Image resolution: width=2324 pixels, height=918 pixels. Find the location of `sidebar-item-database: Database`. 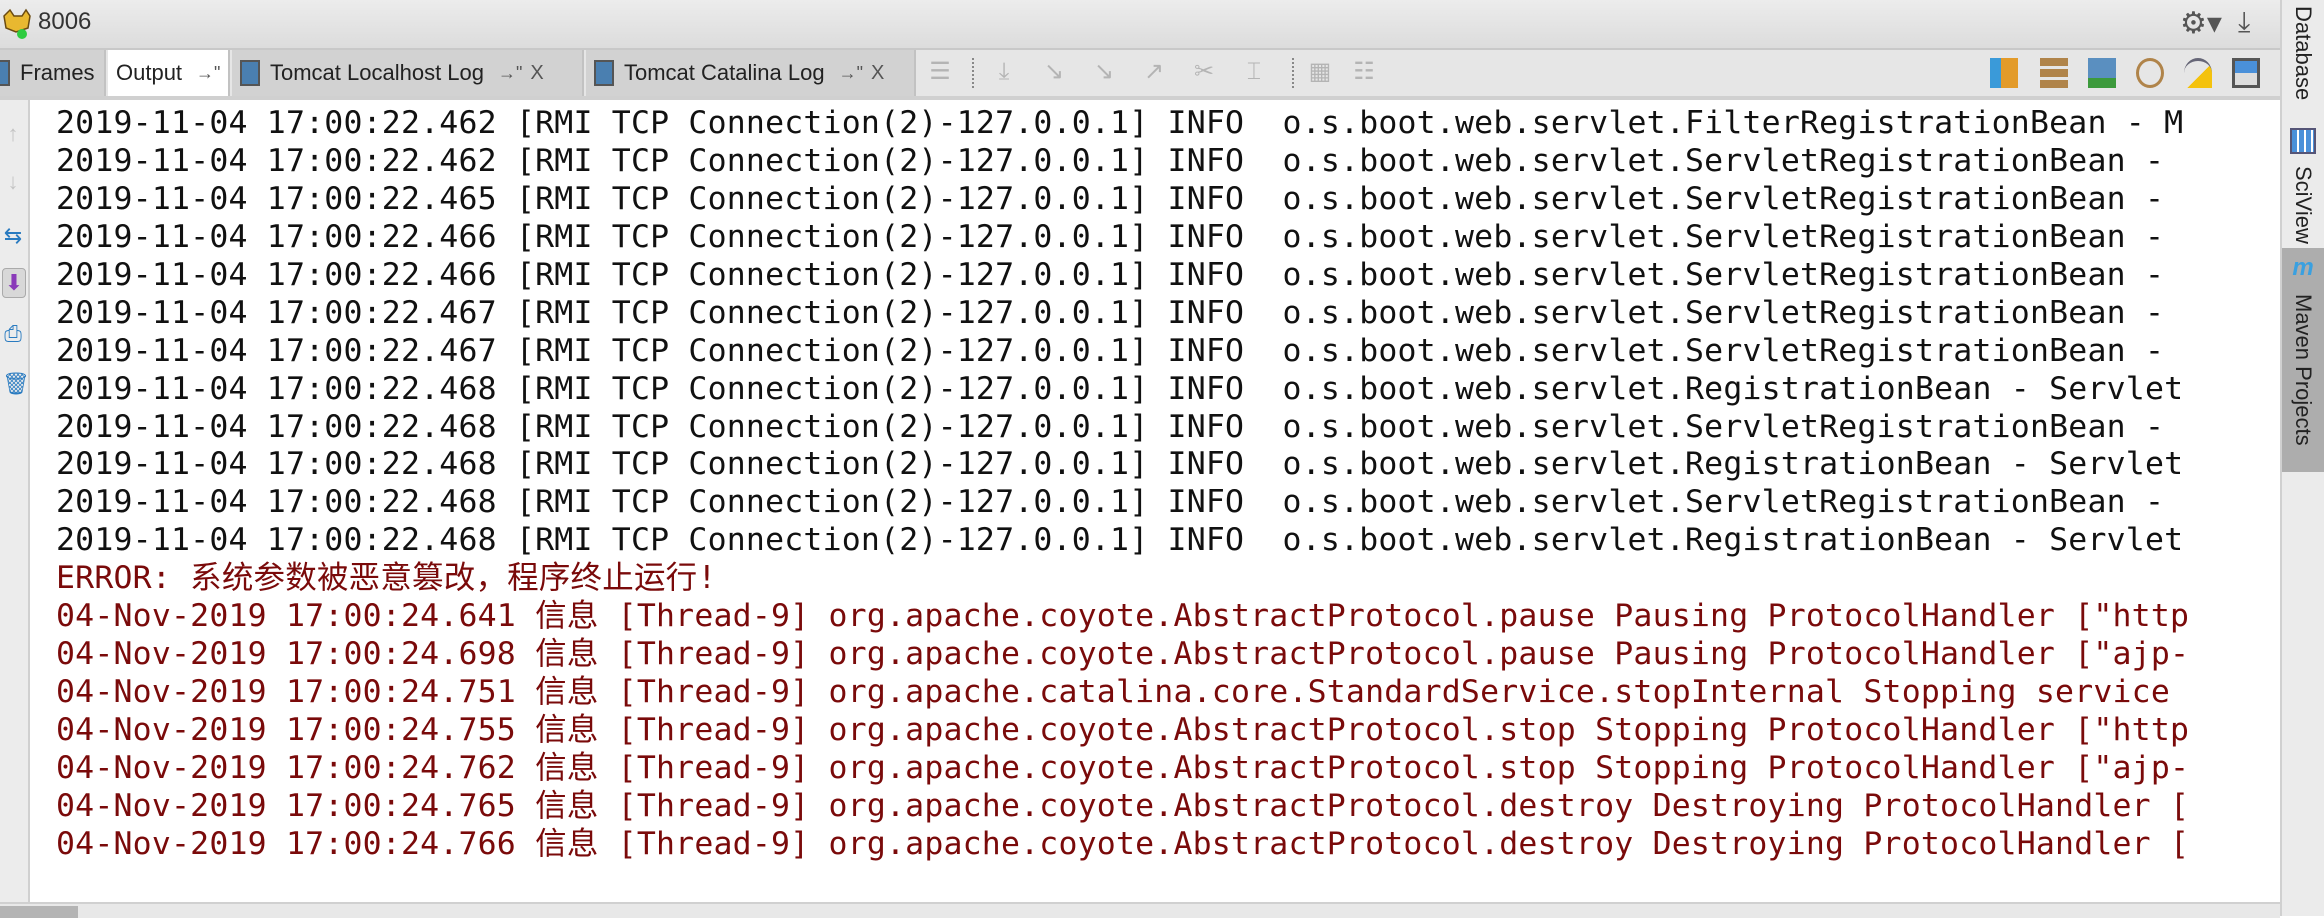

sidebar-item-database: Database is located at coordinates (2303, 50).